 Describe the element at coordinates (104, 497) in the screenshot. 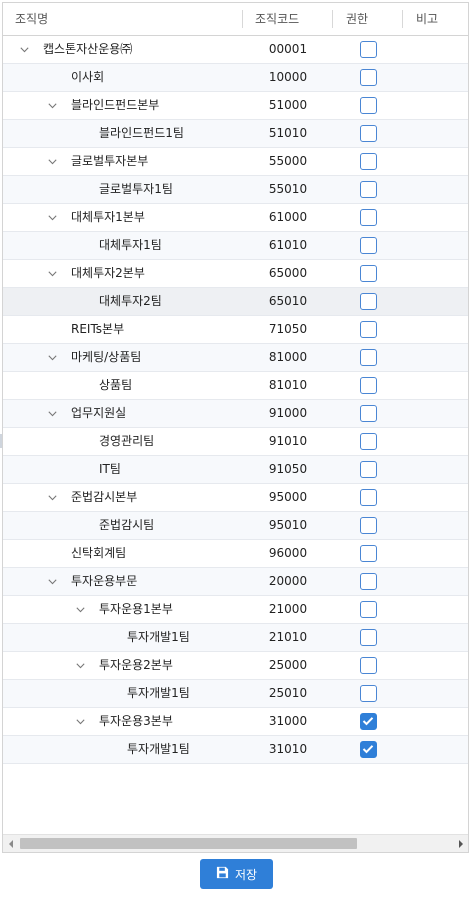

I see `org-name: 준법감시본부` at that location.